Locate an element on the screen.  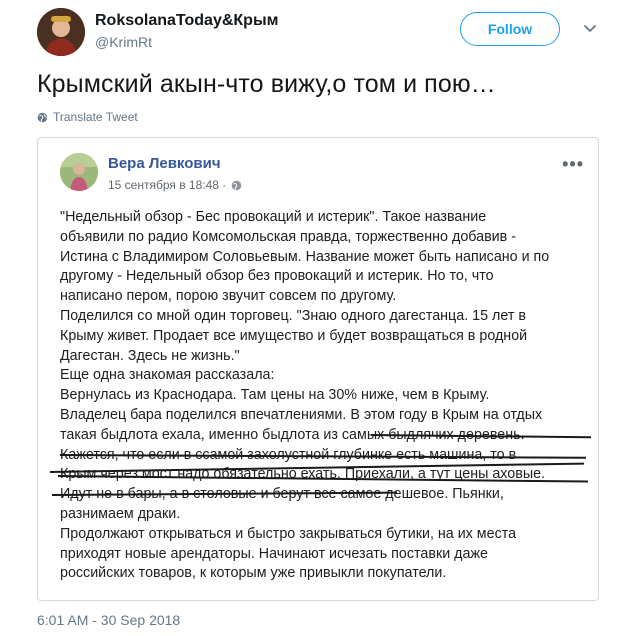
post-author-avatar is located at coordinates (79, 172).